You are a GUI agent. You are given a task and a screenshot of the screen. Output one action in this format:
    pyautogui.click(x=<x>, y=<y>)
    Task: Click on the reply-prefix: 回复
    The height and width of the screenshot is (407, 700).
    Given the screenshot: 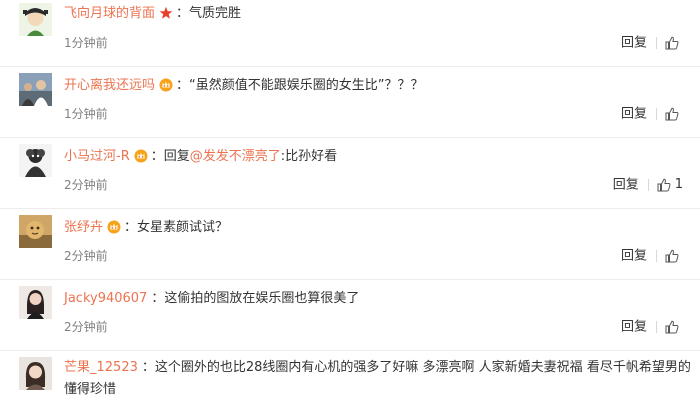 What is the action you would take?
    pyautogui.click(x=176, y=156)
    